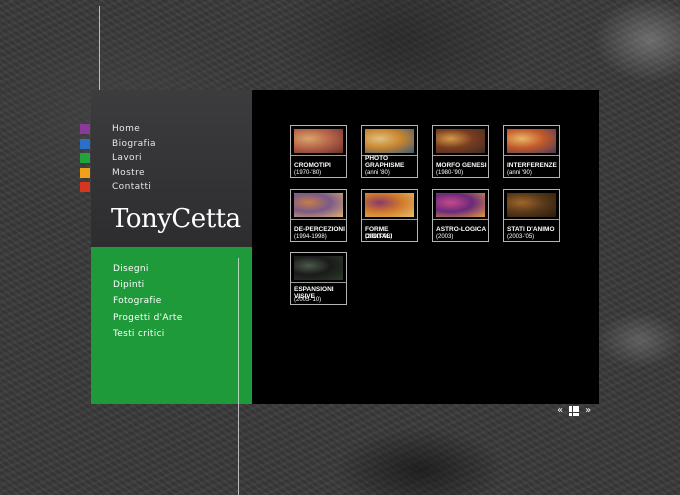  What do you see at coordinates (148, 272) in the screenshot?
I see `sub-nav-disegni: Disegni` at bounding box center [148, 272].